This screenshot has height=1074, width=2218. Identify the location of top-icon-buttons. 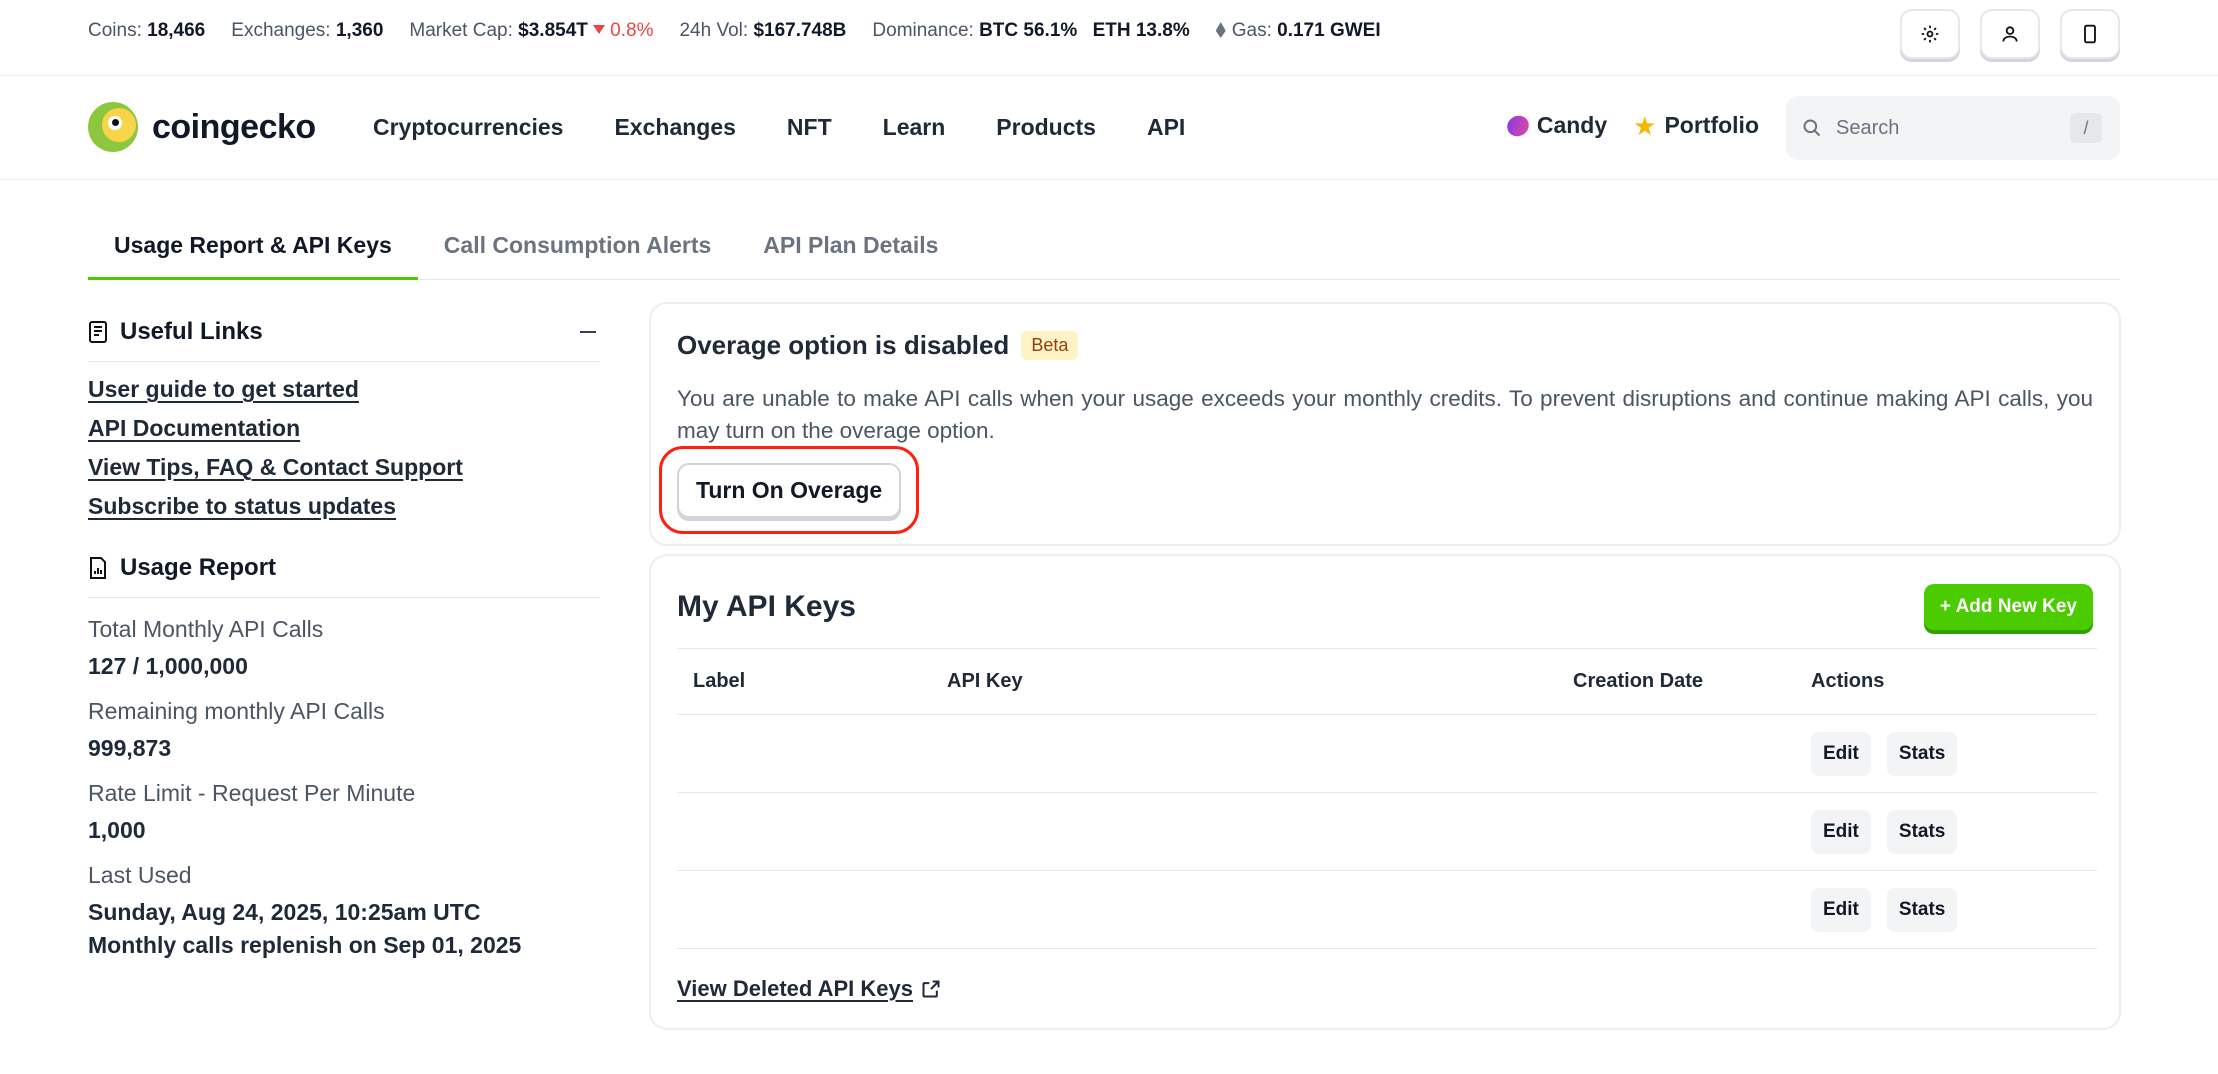
(2010, 34).